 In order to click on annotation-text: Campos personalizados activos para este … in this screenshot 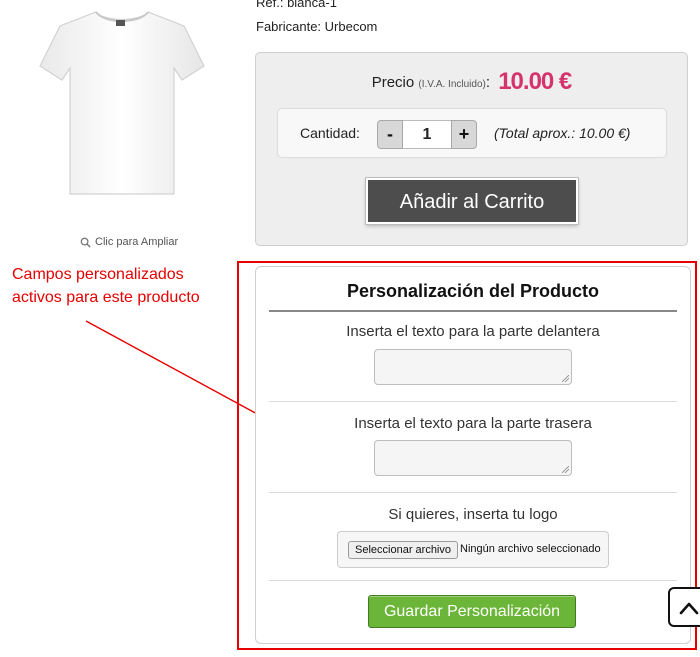, I will do `click(106, 286)`.